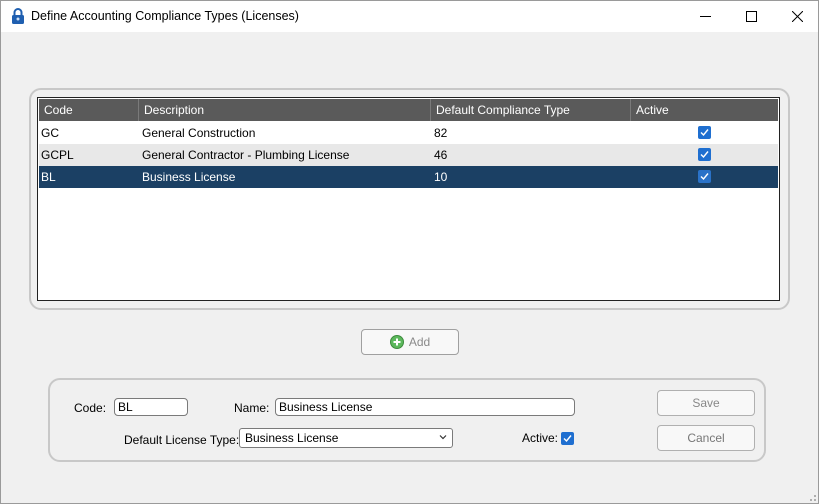 The image size is (819, 504). I want to click on close-button, so click(796, 16).